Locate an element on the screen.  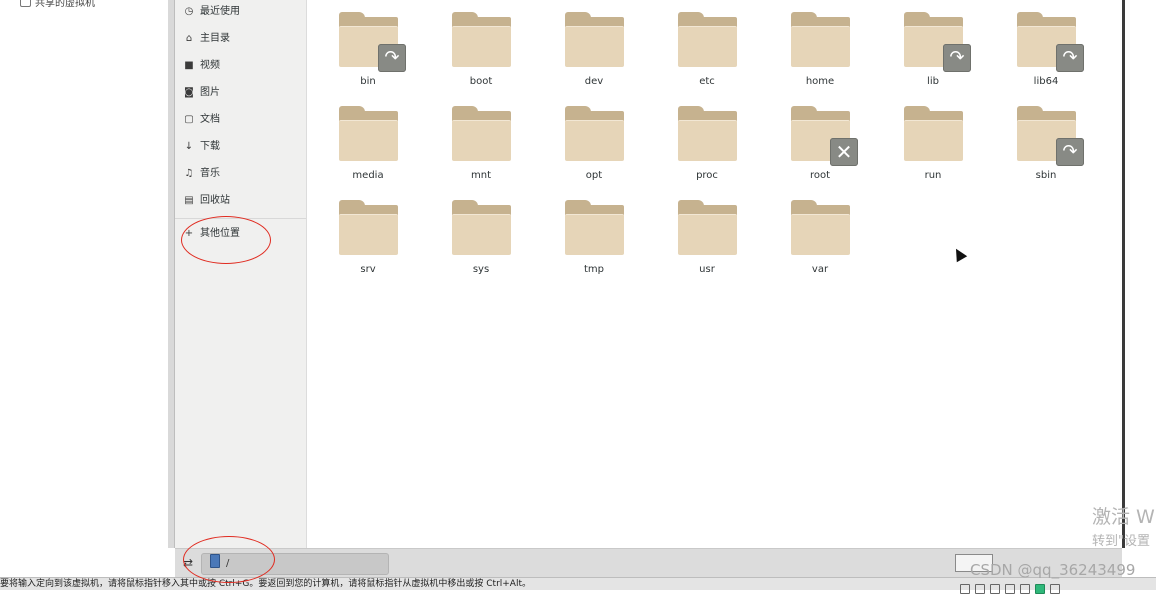
trash-icon: ▤ is located at coordinates (189, 200).